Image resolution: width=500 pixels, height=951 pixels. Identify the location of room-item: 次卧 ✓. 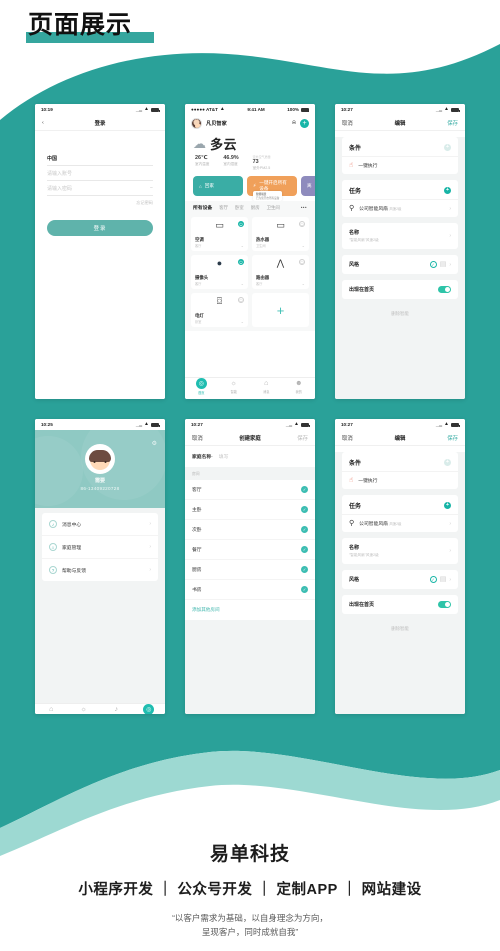
(250, 530).